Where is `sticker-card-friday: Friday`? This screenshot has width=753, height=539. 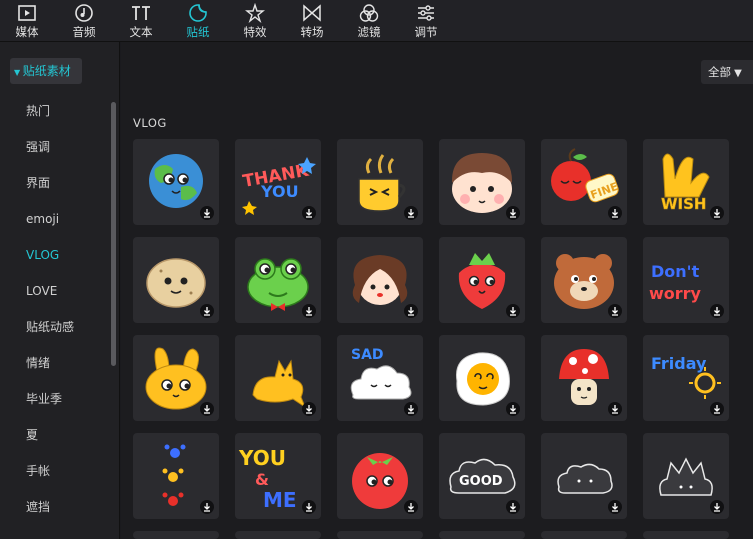 sticker-card-friday: Friday is located at coordinates (686, 378).